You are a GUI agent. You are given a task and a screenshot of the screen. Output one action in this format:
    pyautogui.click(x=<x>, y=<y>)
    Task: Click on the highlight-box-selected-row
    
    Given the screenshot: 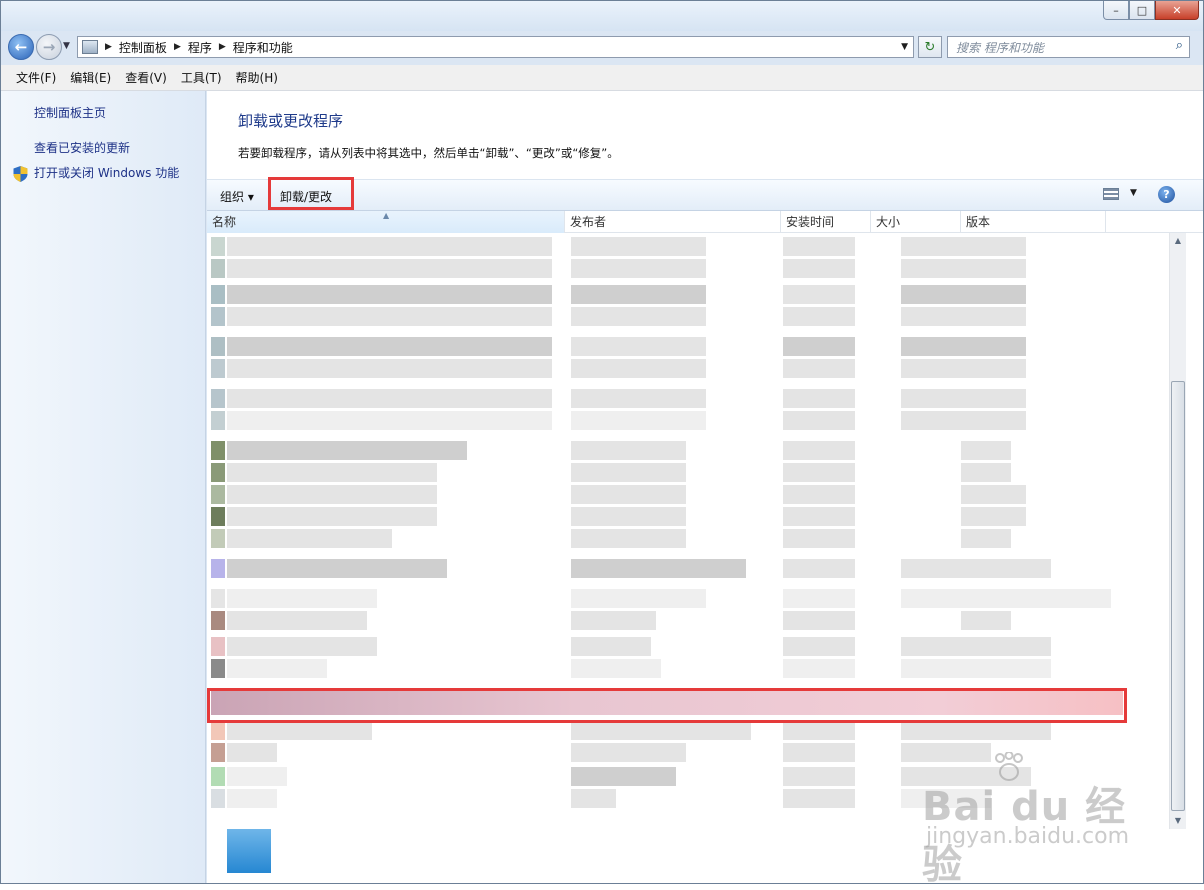 What is the action you would take?
    pyautogui.click(x=667, y=705)
    